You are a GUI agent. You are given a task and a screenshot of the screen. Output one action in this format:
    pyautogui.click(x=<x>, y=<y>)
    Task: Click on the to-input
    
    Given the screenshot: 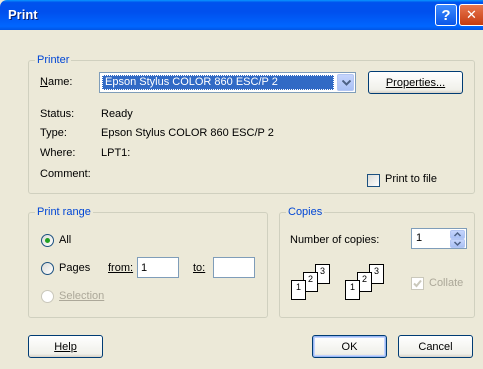 What is the action you would take?
    pyautogui.click(x=234, y=267)
    